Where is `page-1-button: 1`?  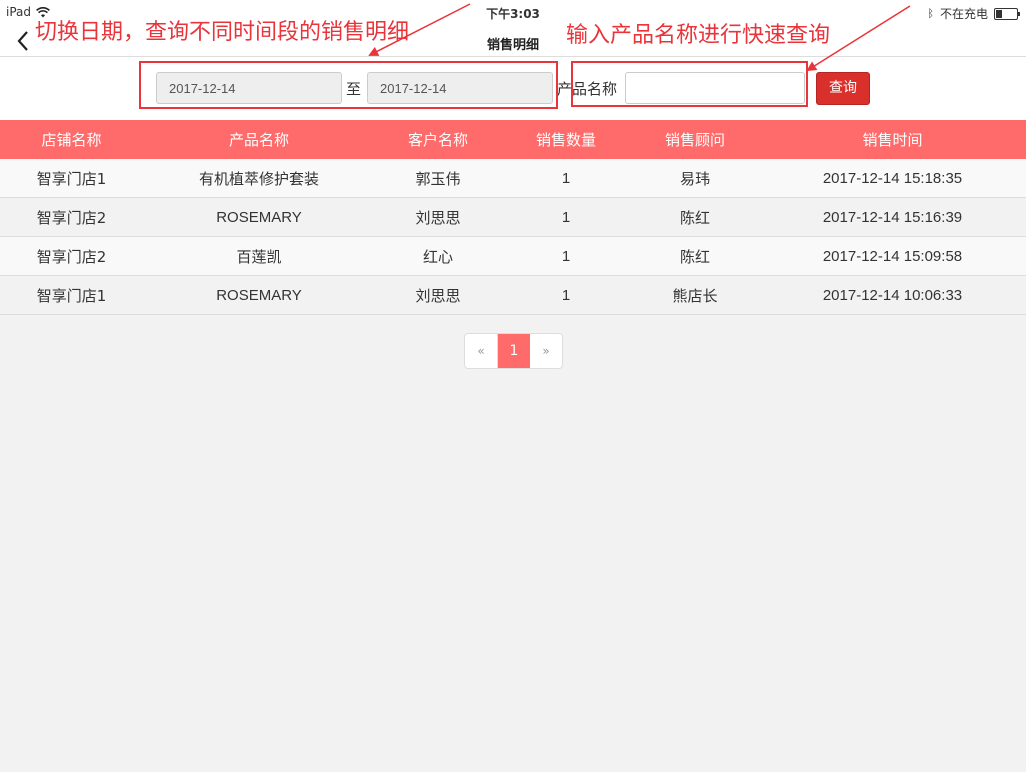 page-1-button: 1 is located at coordinates (513, 351).